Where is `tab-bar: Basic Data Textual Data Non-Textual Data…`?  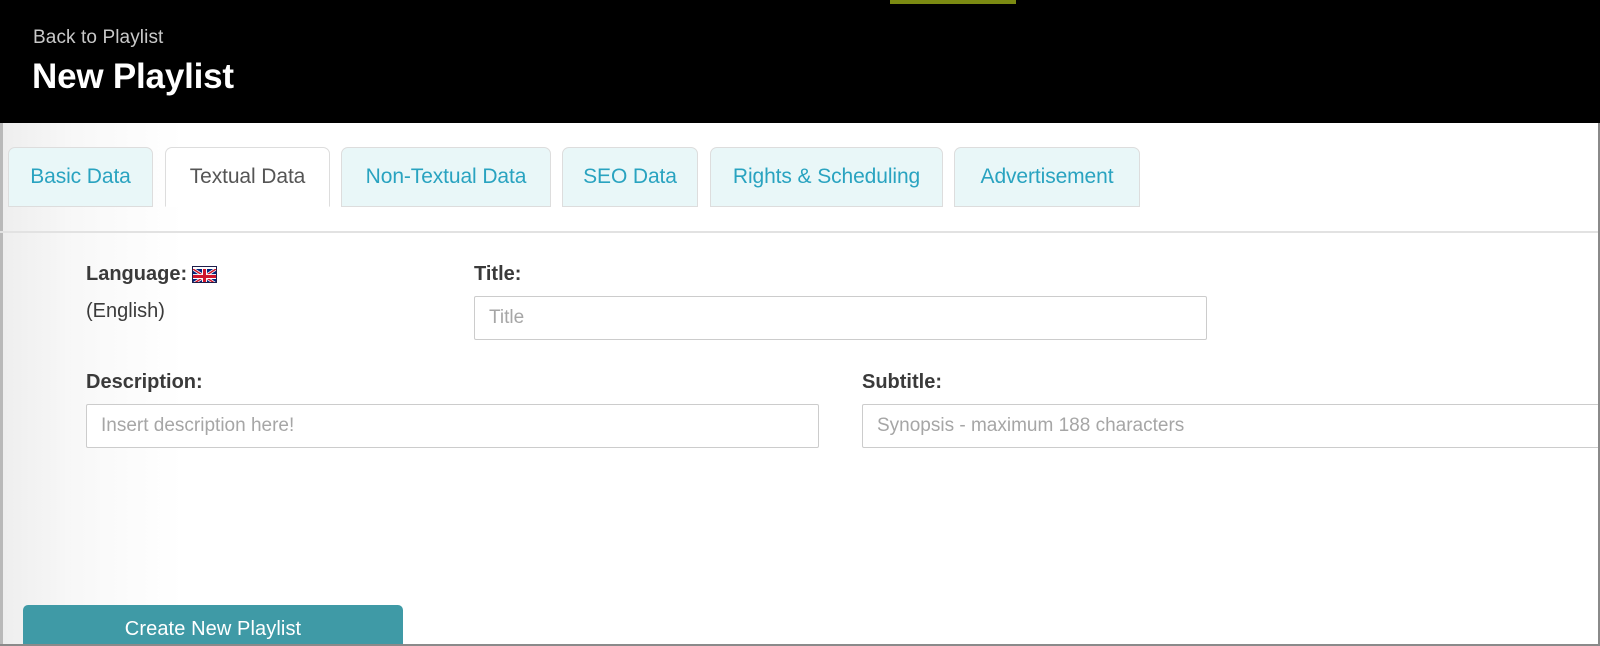
tab-bar: Basic Data Textual Data Non-Textual Data… is located at coordinates (799, 190).